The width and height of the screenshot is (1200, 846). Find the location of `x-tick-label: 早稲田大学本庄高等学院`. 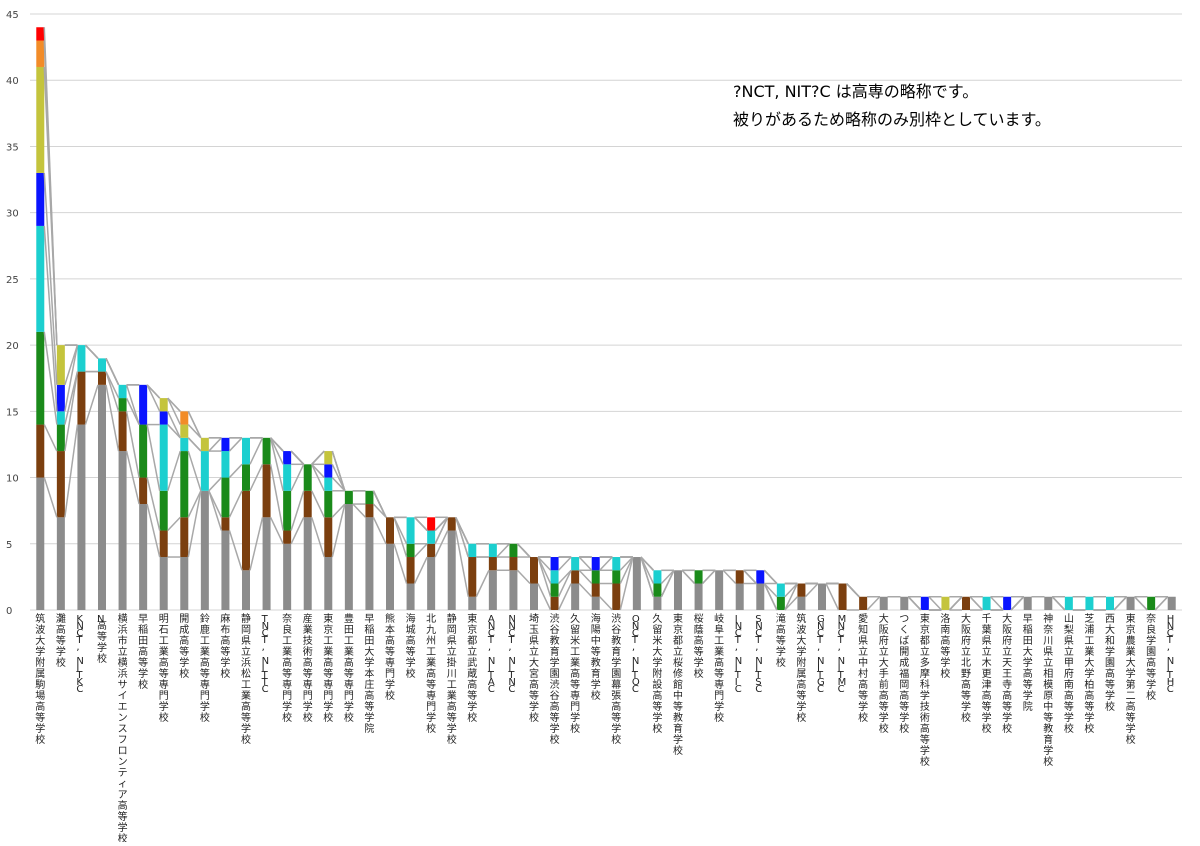

x-tick-label: 早稲田大学本庄高等学院 is located at coordinates (369, 674).